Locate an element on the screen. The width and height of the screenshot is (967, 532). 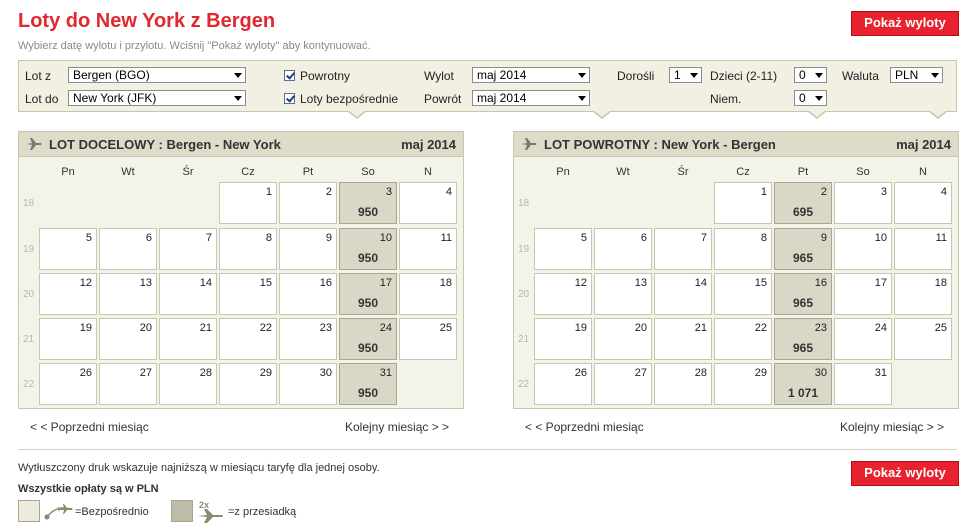
currency-label: Waluta is located at coordinates (860, 76).